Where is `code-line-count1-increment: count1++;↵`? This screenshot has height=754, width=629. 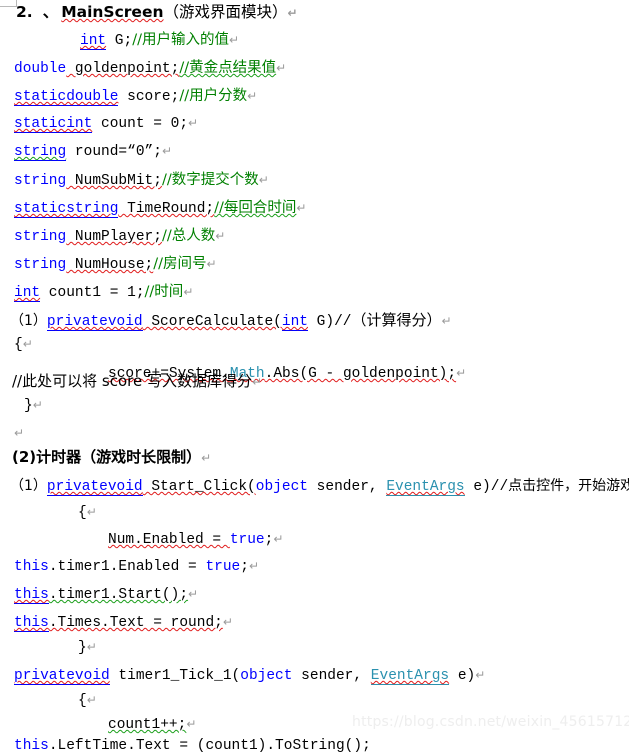
code-line-count1-increment: count1++;↵ is located at coordinates (152, 725).